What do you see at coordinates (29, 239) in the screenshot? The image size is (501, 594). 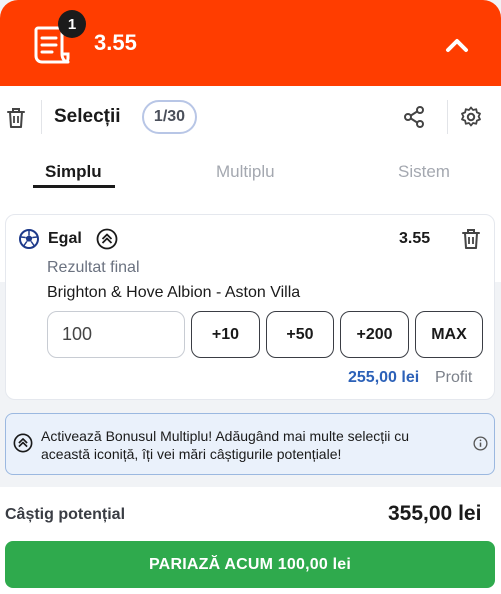 I see `football-icon` at bounding box center [29, 239].